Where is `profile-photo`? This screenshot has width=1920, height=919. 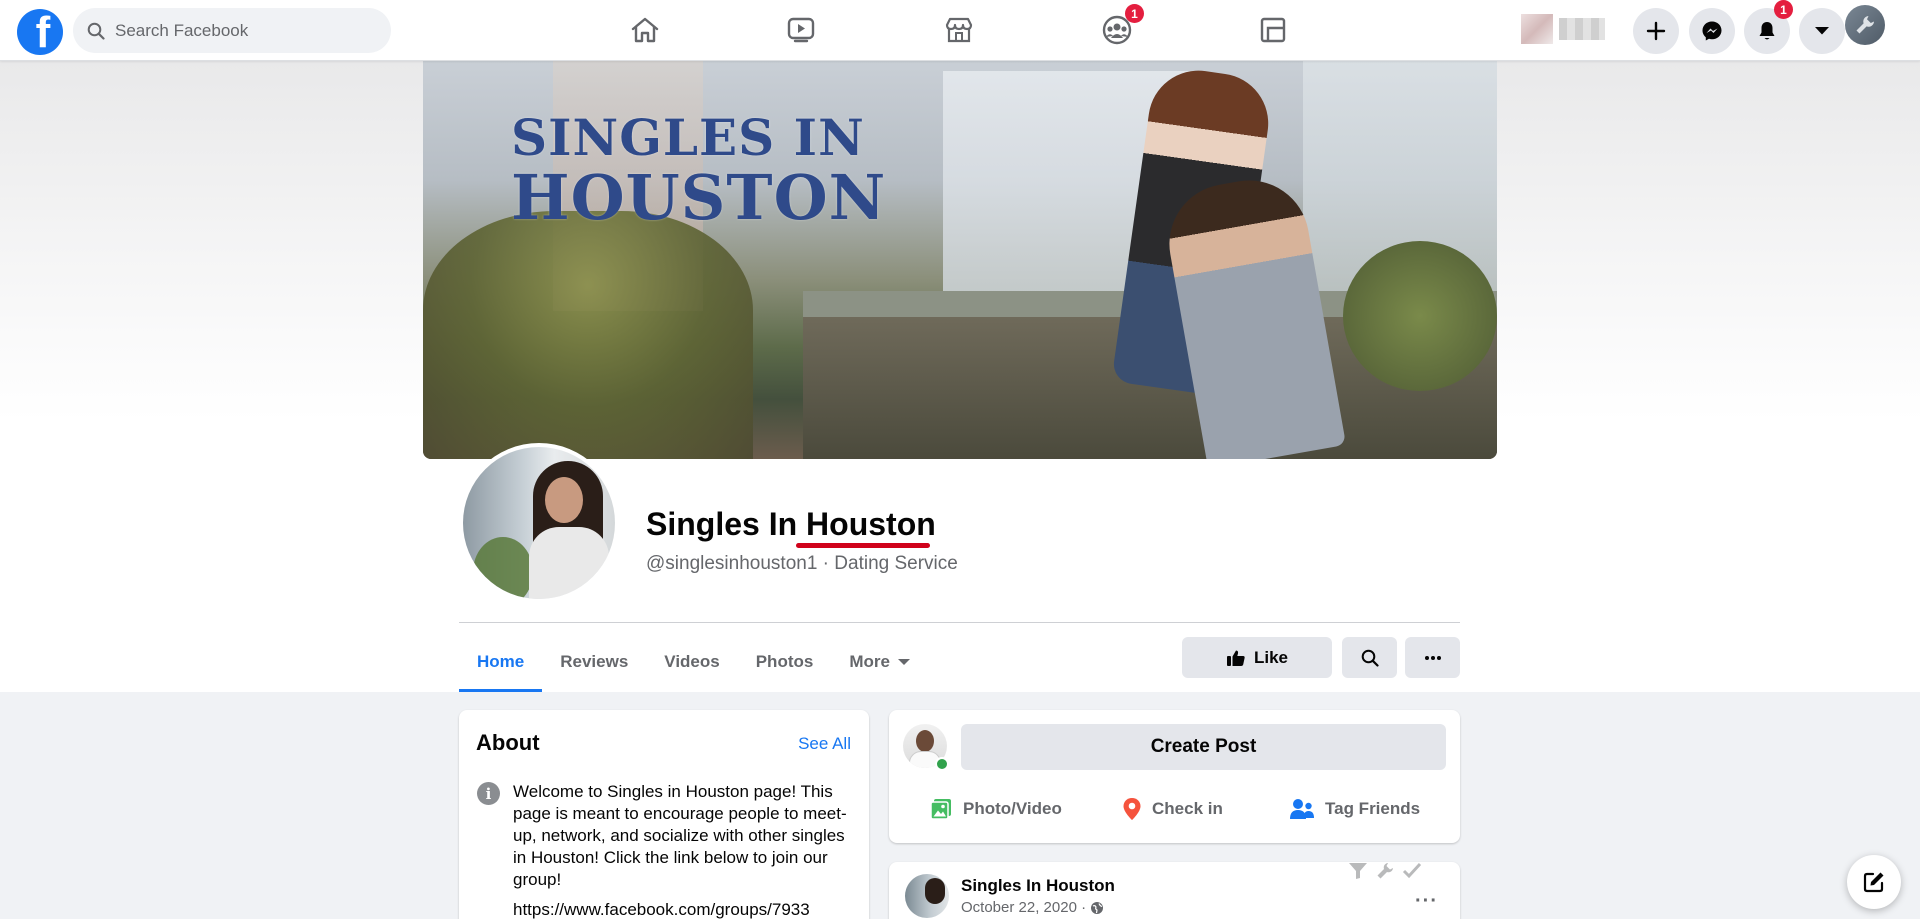
profile-photo is located at coordinates (539, 523).